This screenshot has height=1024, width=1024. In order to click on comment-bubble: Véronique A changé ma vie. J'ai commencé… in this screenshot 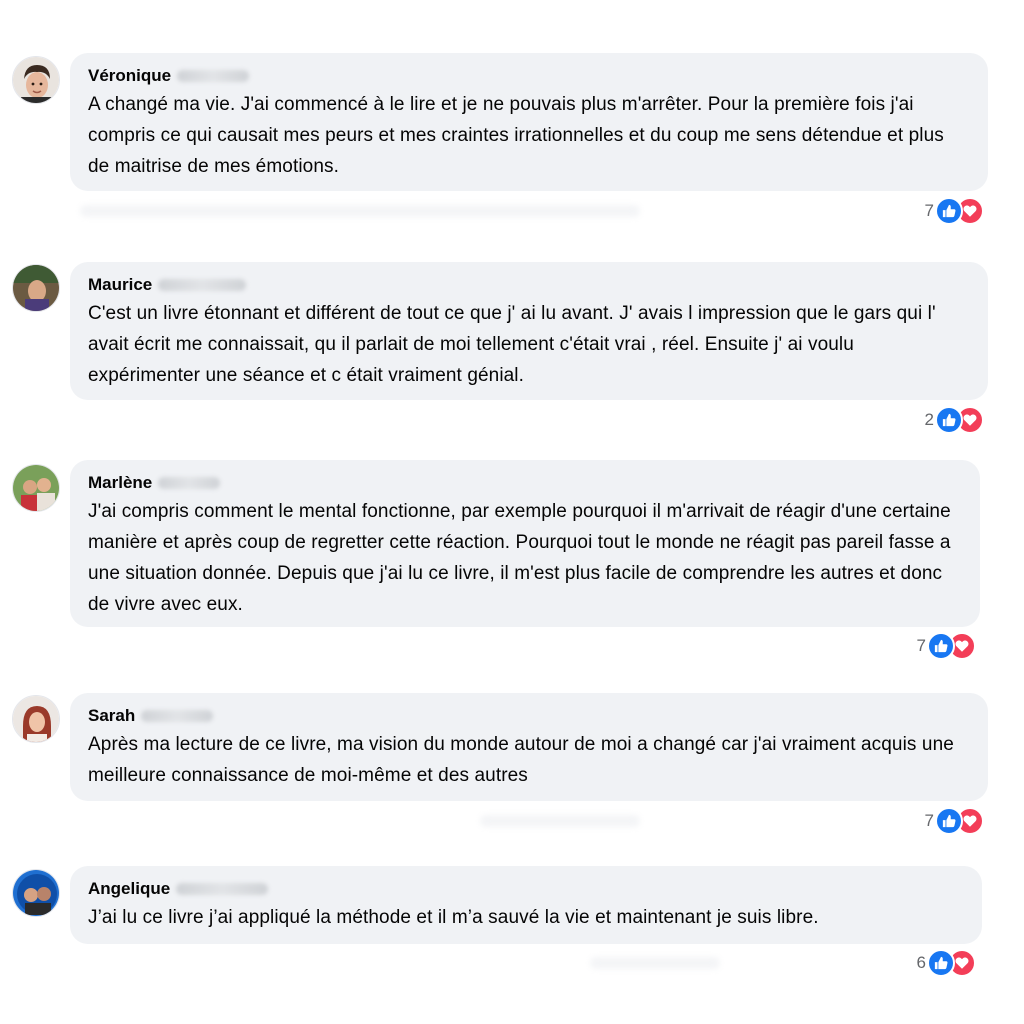, I will do `click(529, 122)`.